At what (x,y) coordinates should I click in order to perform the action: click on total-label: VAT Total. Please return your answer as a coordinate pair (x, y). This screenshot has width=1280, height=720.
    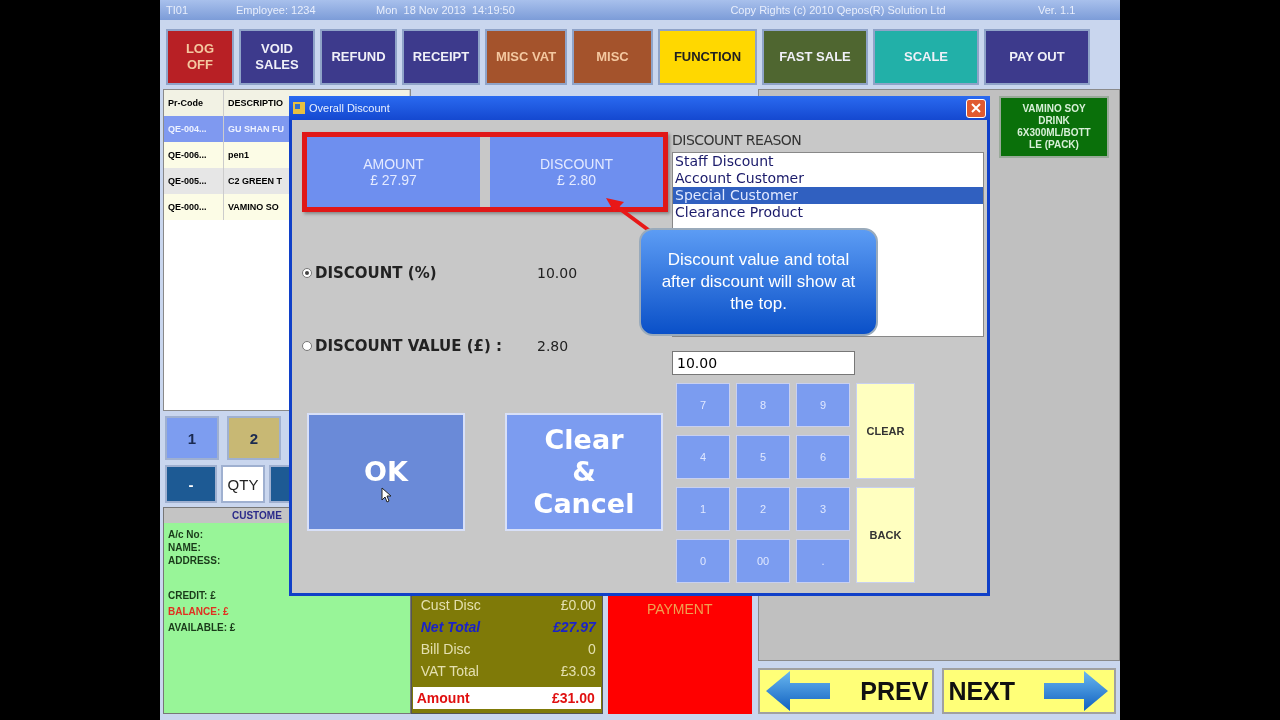
    Looking at the image, I should click on (449, 671).